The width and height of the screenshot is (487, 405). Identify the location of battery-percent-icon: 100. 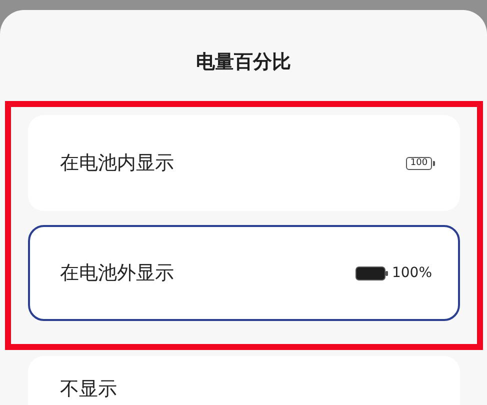
(419, 163).